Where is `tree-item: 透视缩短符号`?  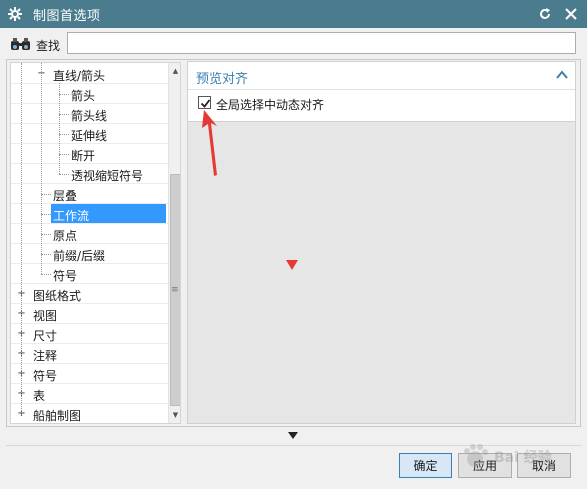 tree-item: 透视缩短符号 is located at coordinates (89, 174).